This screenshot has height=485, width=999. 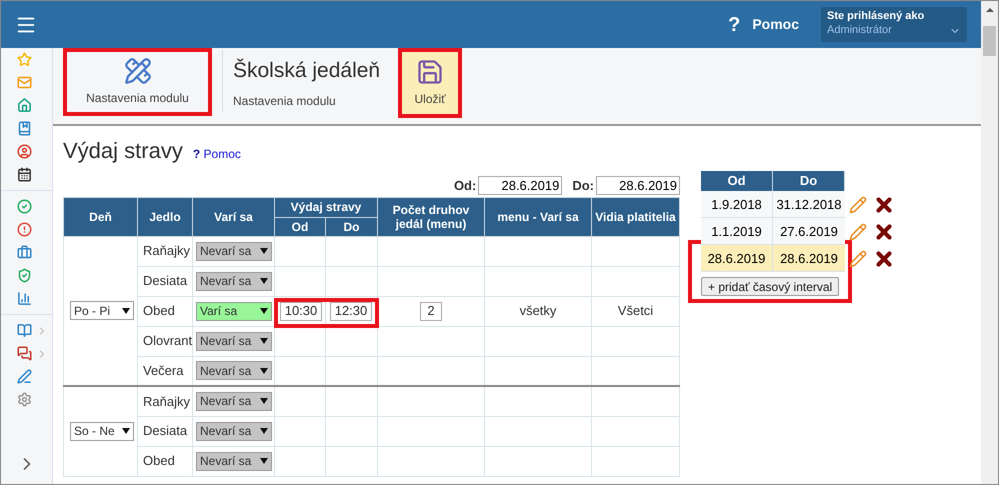 I want to click on time-to-field: 12:30, so click(x=351, y=311).